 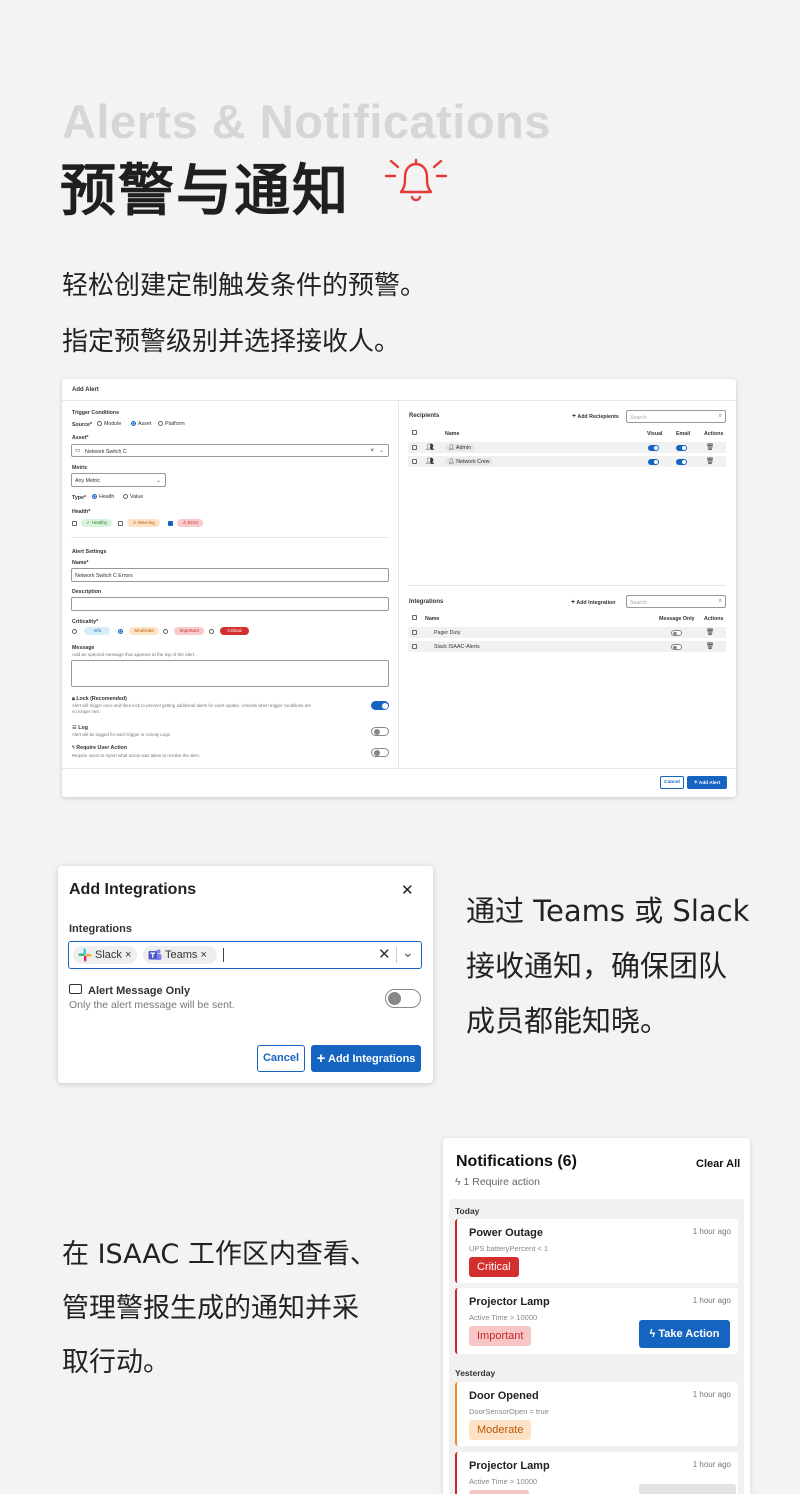 What do you see at coordinates (684, 1334) in the screenshot?
I see `take-action-button: ϟ Take Action` at bounding box center [684, 1334].